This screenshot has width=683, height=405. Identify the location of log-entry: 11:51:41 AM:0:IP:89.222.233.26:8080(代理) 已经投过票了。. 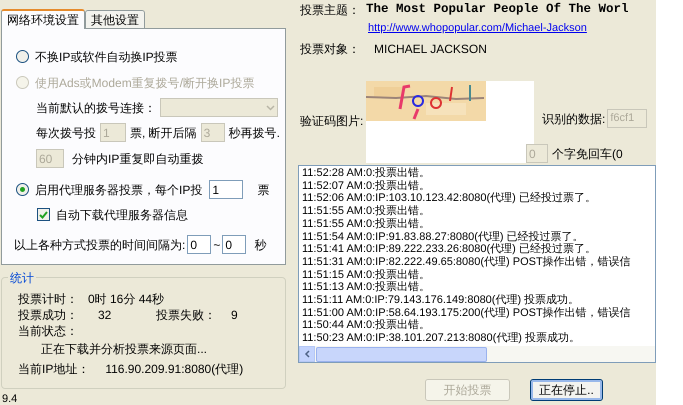
(449, 249).